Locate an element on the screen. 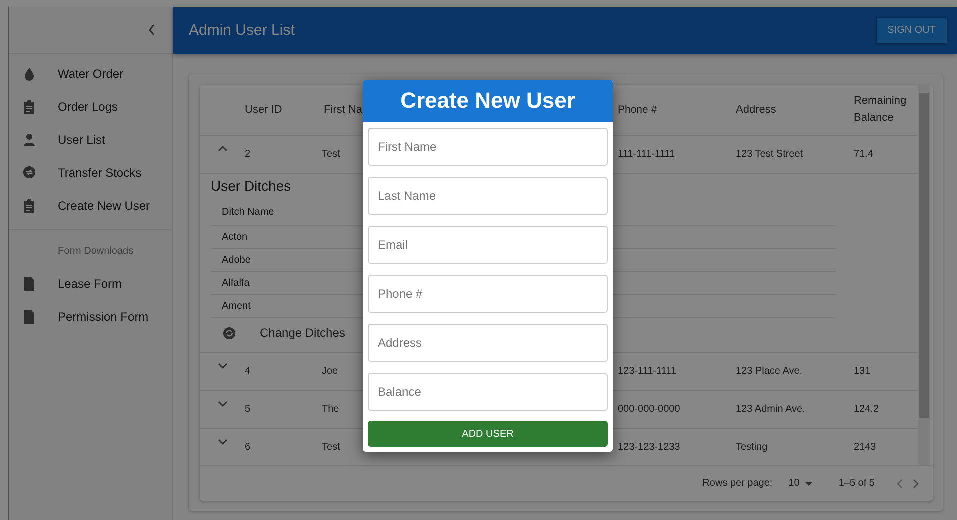 The image size is (957, 520). add-user-button: ADD USER is located at coordinates (488, 434).